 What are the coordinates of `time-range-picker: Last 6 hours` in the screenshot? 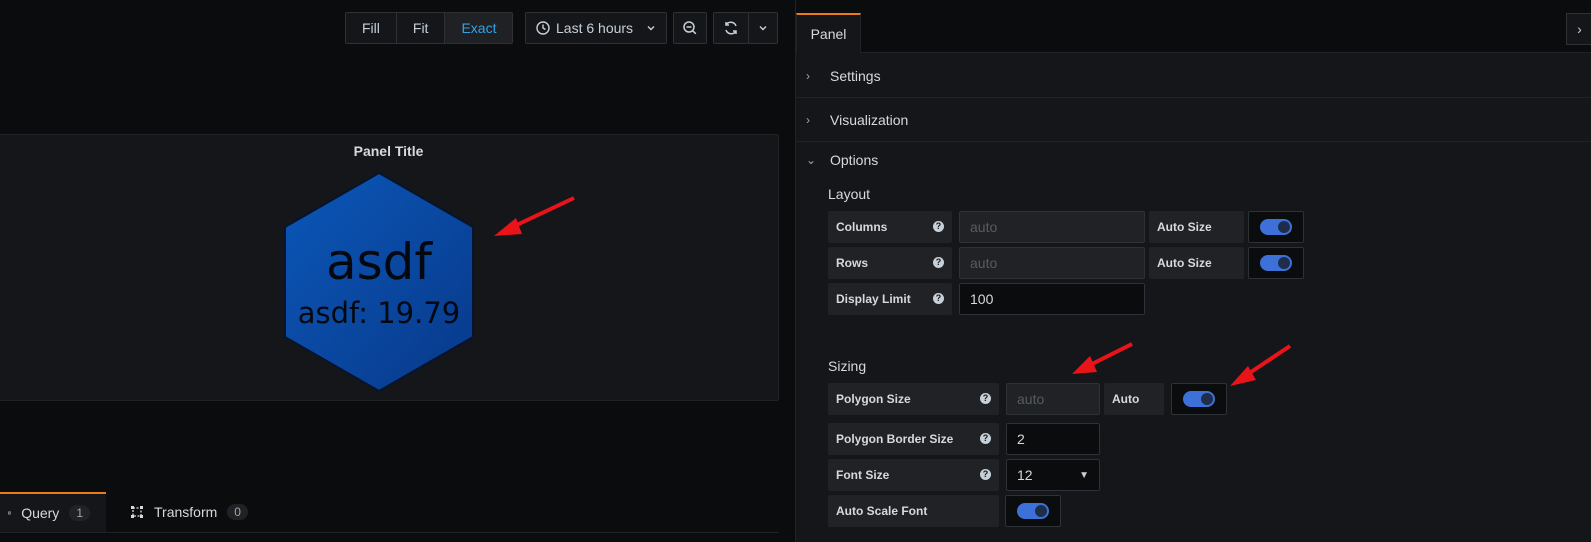 It's located at (596, 28).